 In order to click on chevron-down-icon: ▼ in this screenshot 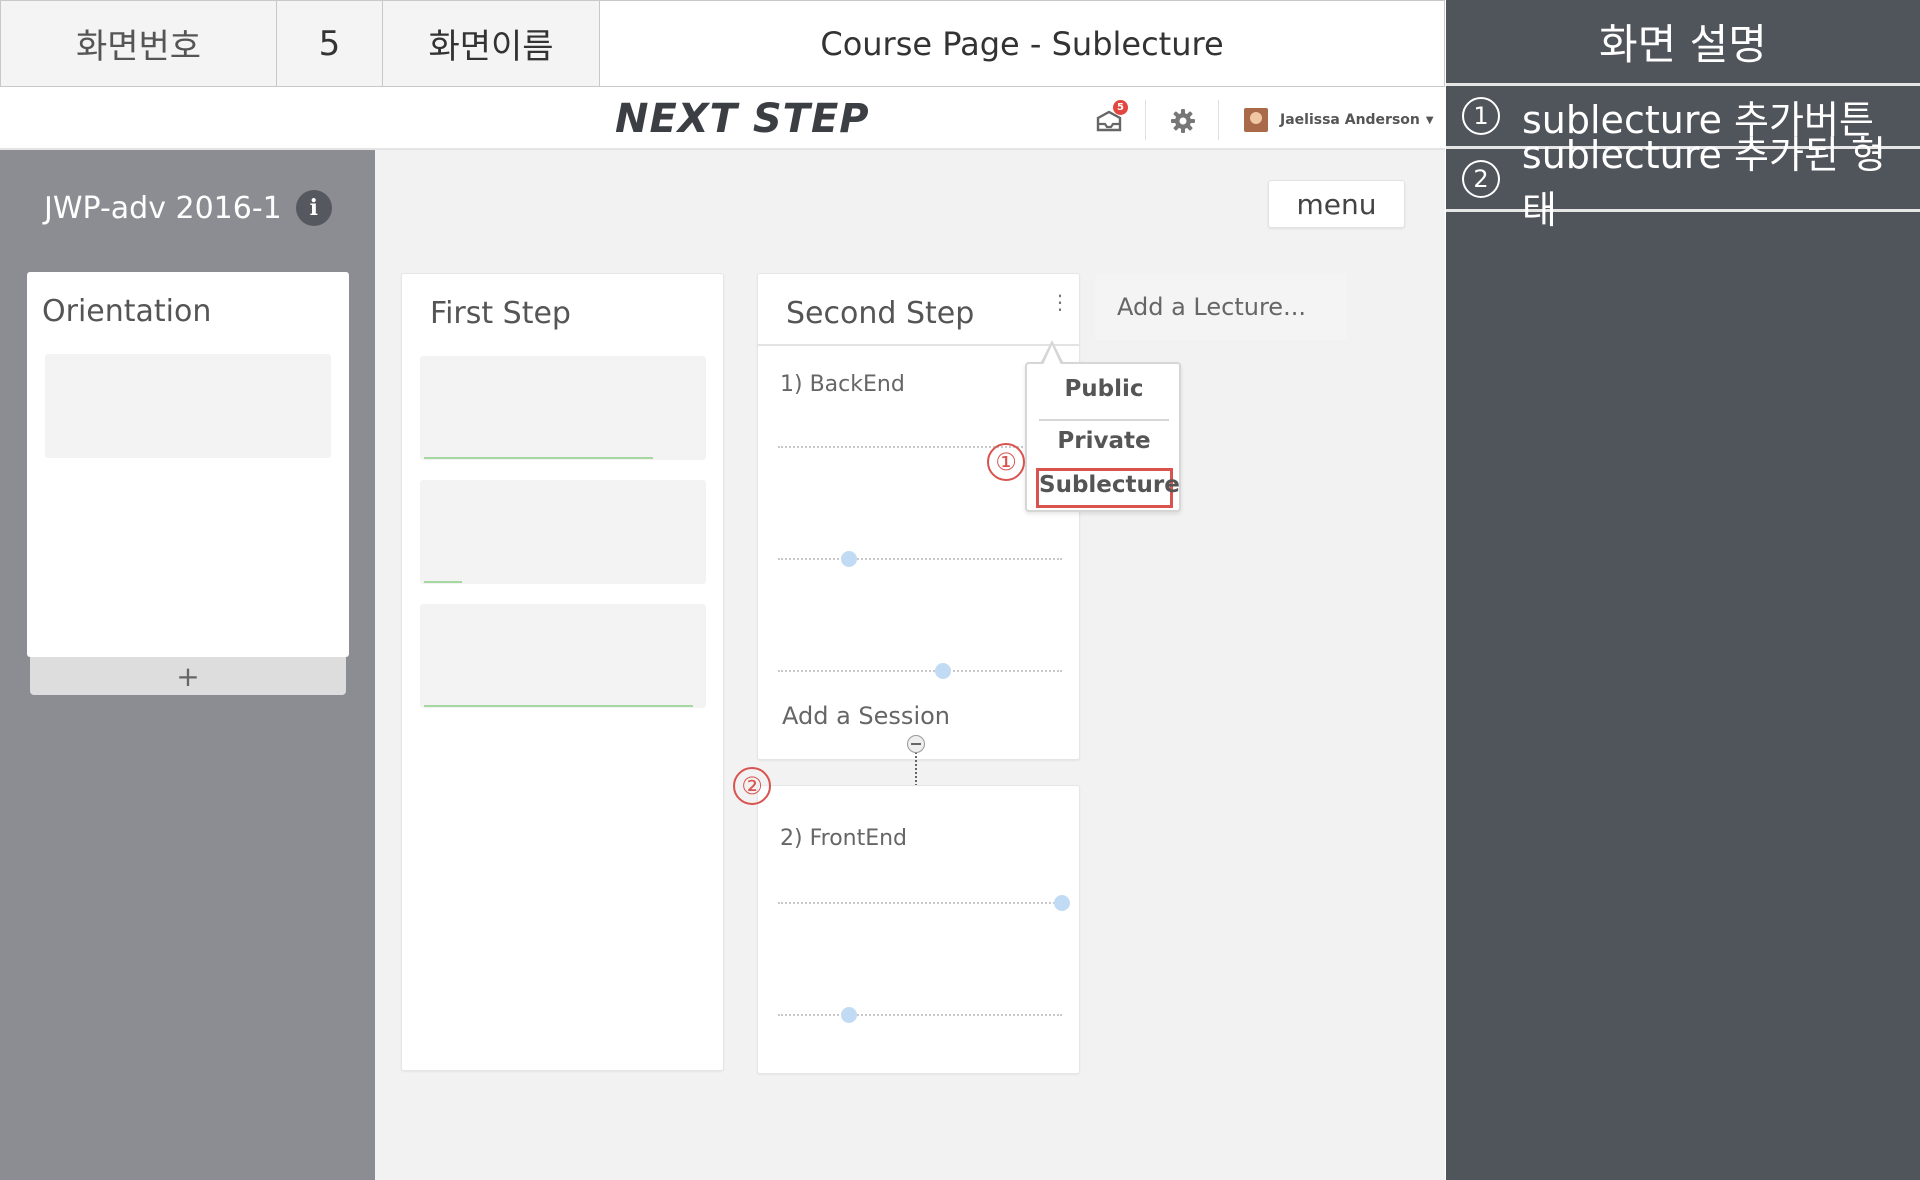, I will do `click(1429, 120)`.